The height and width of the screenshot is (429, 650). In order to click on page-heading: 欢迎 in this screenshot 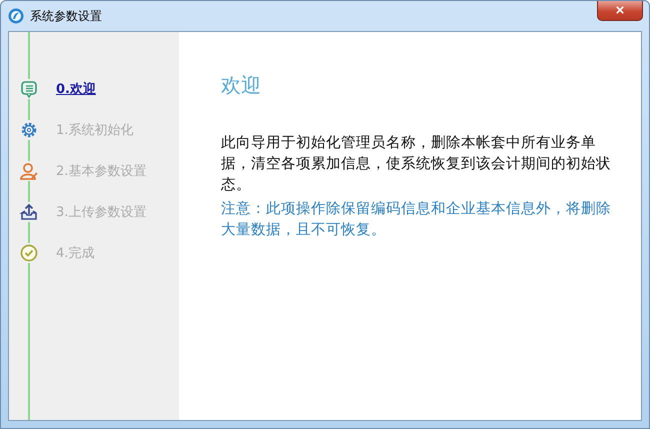, I will do `click(241, 85)`.